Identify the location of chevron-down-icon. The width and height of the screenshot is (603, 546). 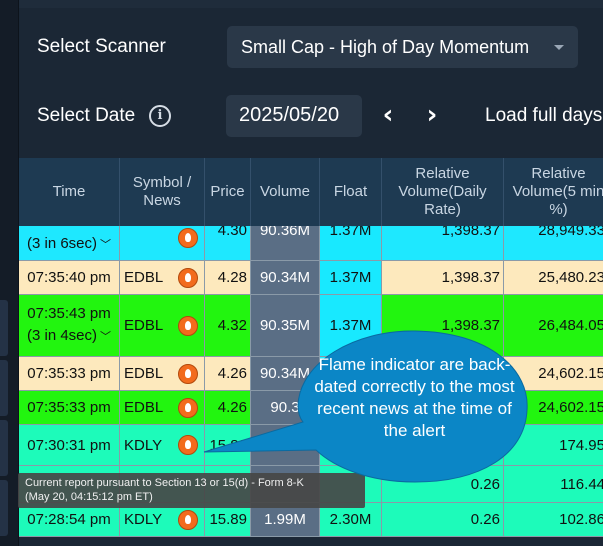
(559, 47).